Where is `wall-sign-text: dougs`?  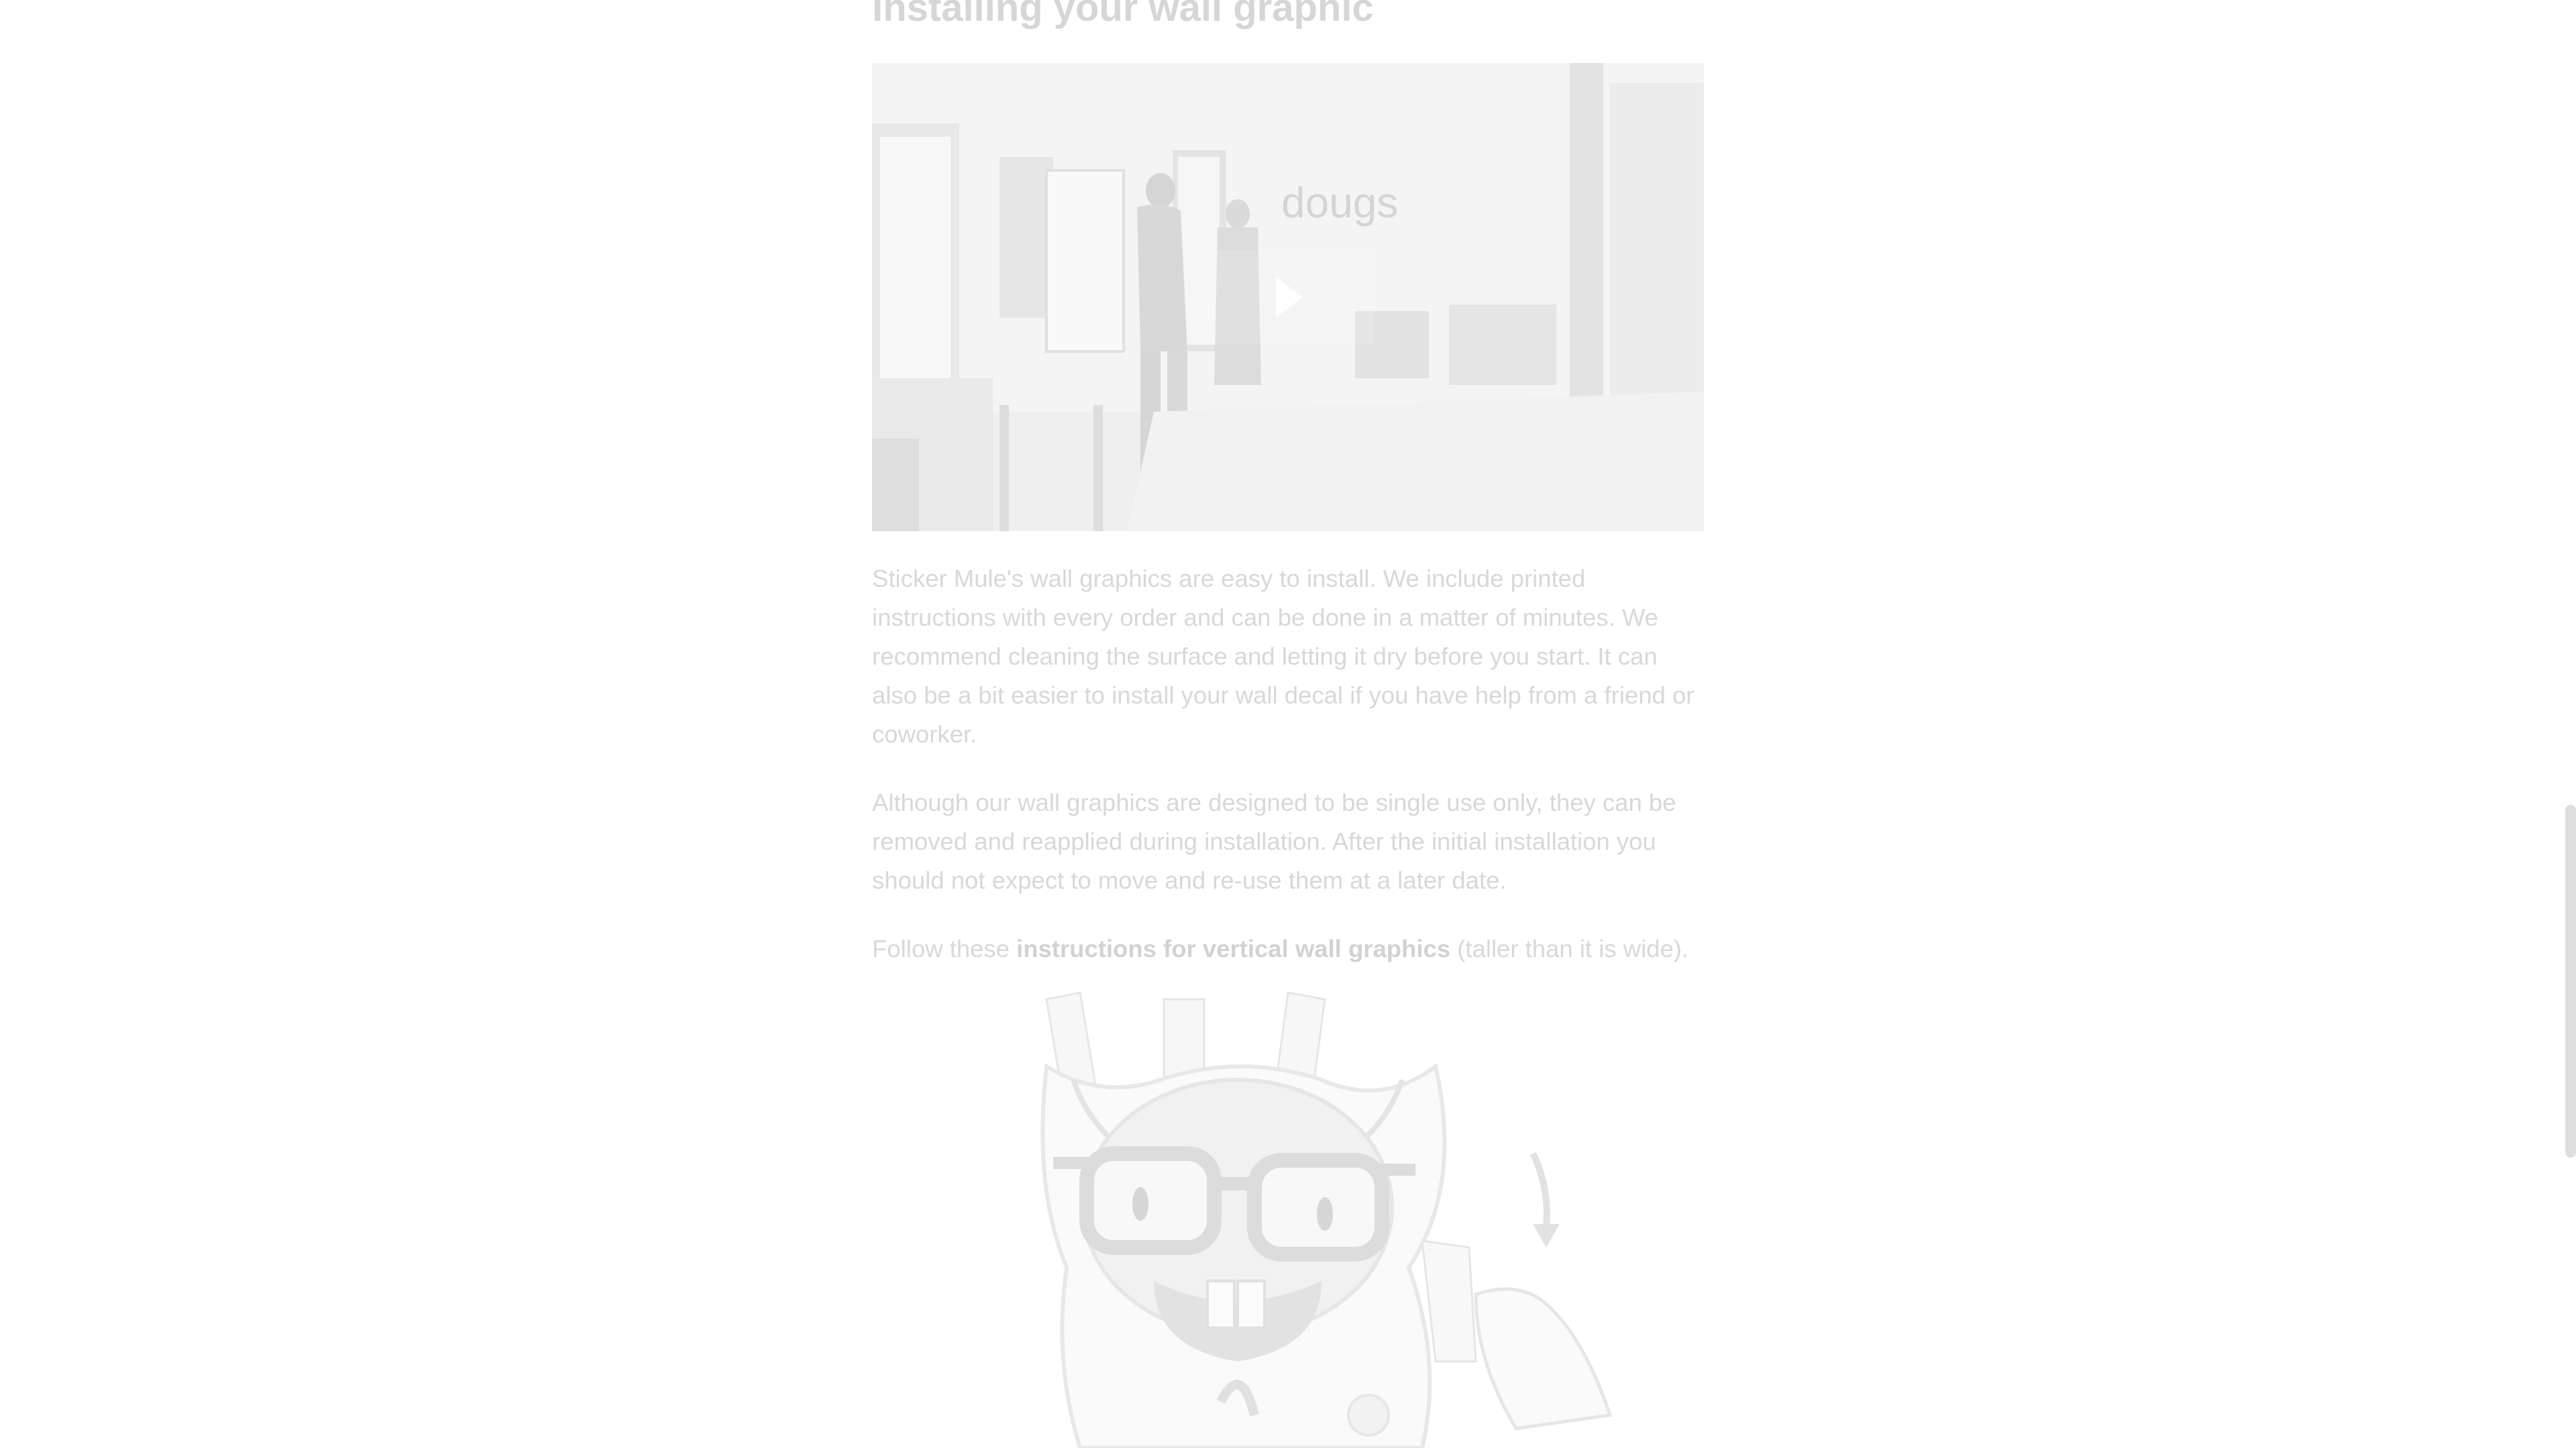
wall-sign-text: dougs is located at coordinates (1339, 203).